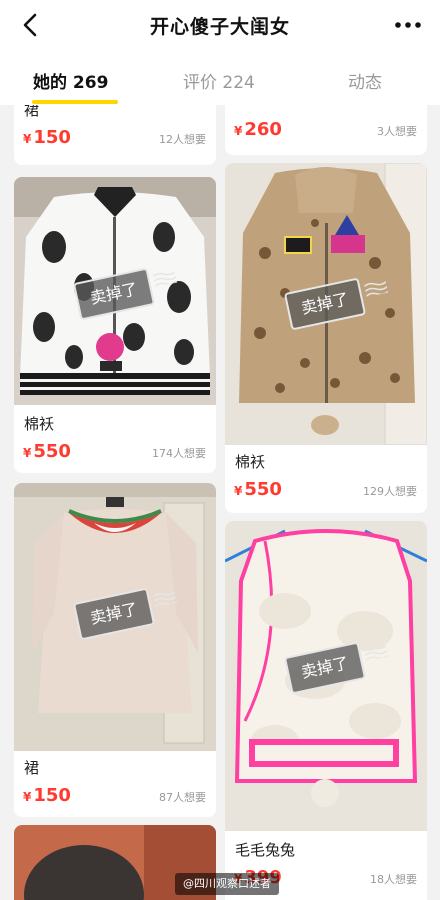 This screenshot has width=440, height=900. Describe the element at coordinates (115, 135) in the screenshot. I see `product-card: 裙 ¥150 12人想要` at that location.